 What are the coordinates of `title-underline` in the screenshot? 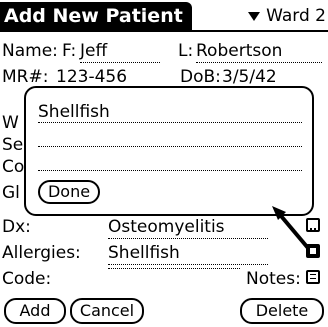 It's located at (164, 31).